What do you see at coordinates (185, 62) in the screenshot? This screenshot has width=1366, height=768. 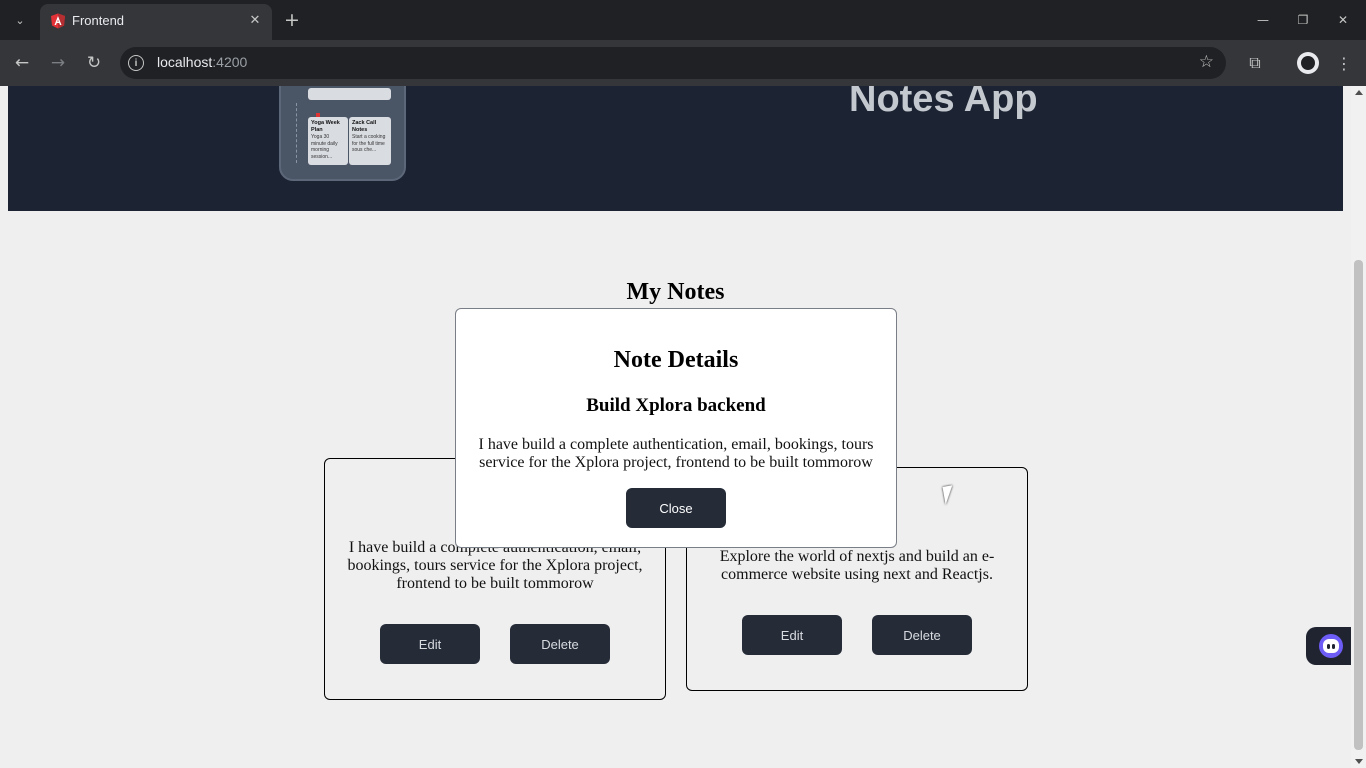 I see `url-host: localhost` at bounding box center [185, 62].